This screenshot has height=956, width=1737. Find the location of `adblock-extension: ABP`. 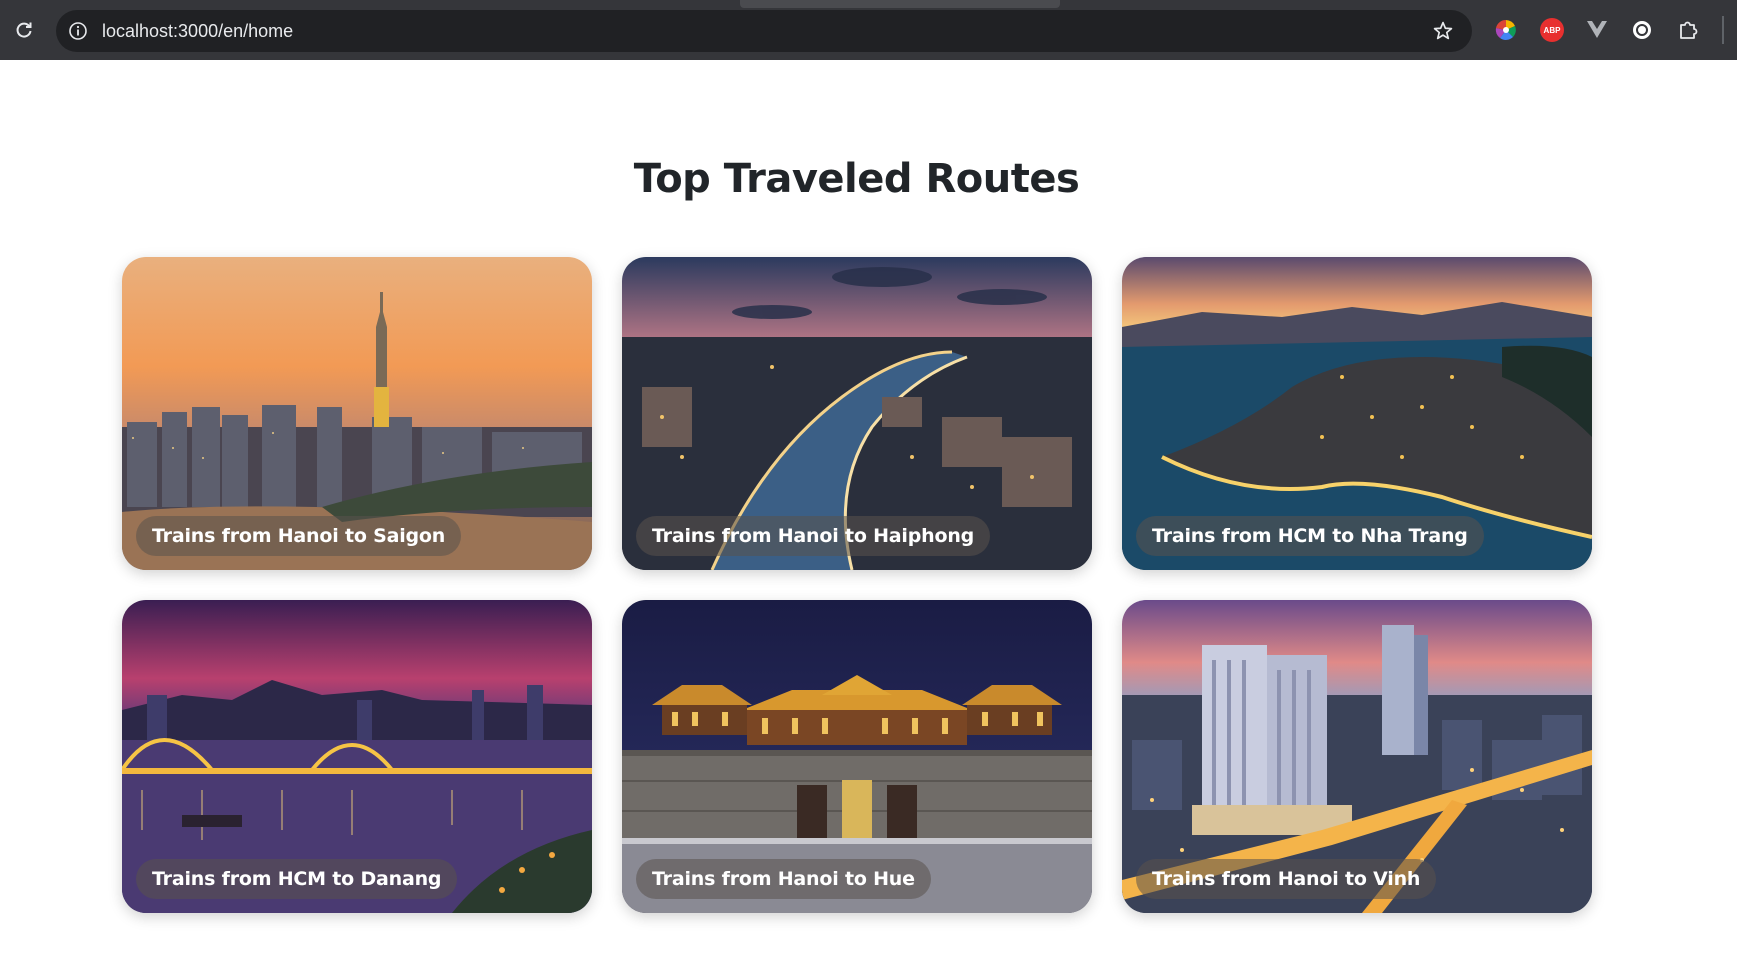

adblock-extension: ABP is located at coordinates (1552, 30).